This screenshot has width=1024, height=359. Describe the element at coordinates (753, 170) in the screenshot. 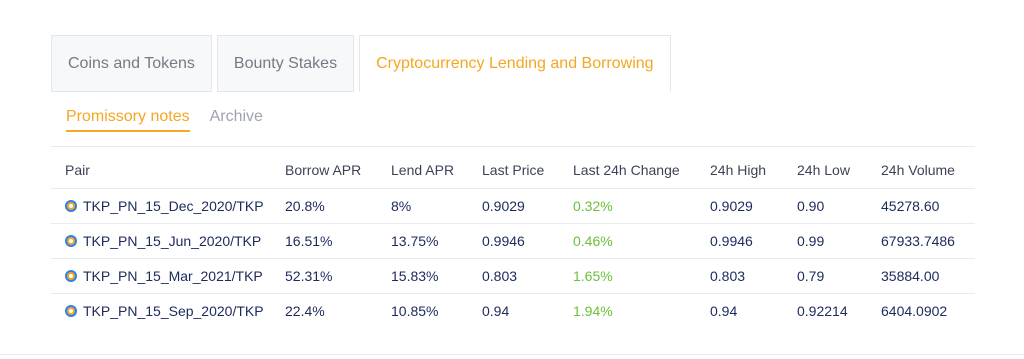

I see `header-24h-high: 24h High` at that location.